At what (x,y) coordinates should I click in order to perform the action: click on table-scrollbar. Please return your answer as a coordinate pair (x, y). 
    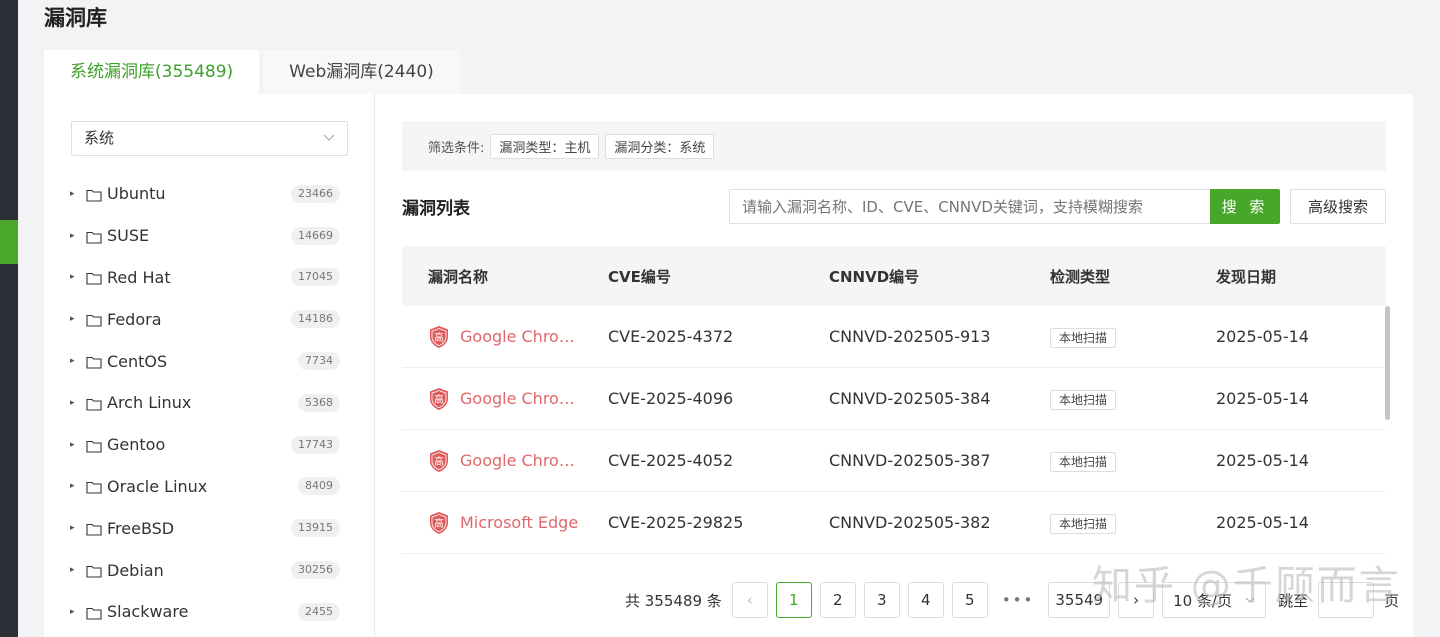
    Looking at the image, I should click on (1387, 363).